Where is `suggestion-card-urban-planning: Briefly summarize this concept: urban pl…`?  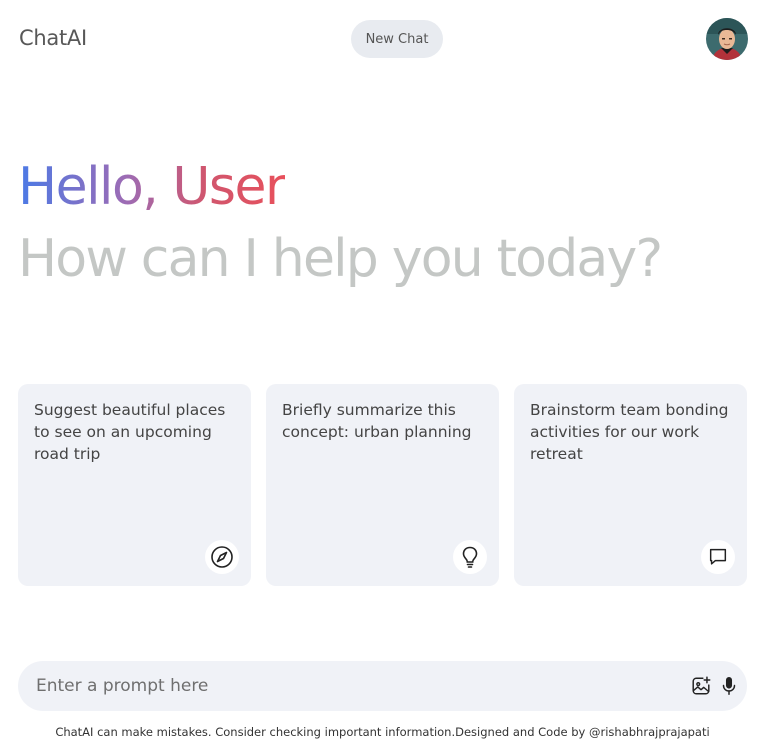
suggestion-card-urban-planning: Briefly summarize this concept: urban pl… is located at coordinates (382, 485).